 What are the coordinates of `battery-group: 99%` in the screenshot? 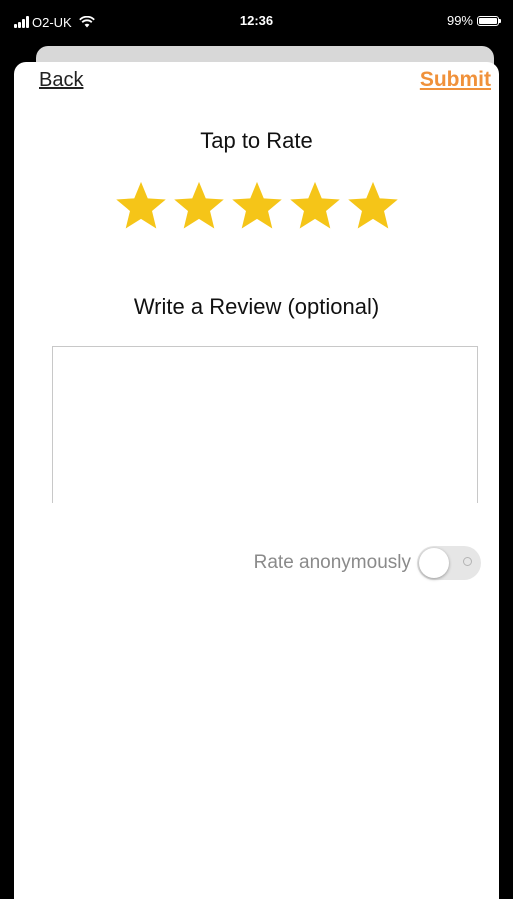 It's located at (473, 20).